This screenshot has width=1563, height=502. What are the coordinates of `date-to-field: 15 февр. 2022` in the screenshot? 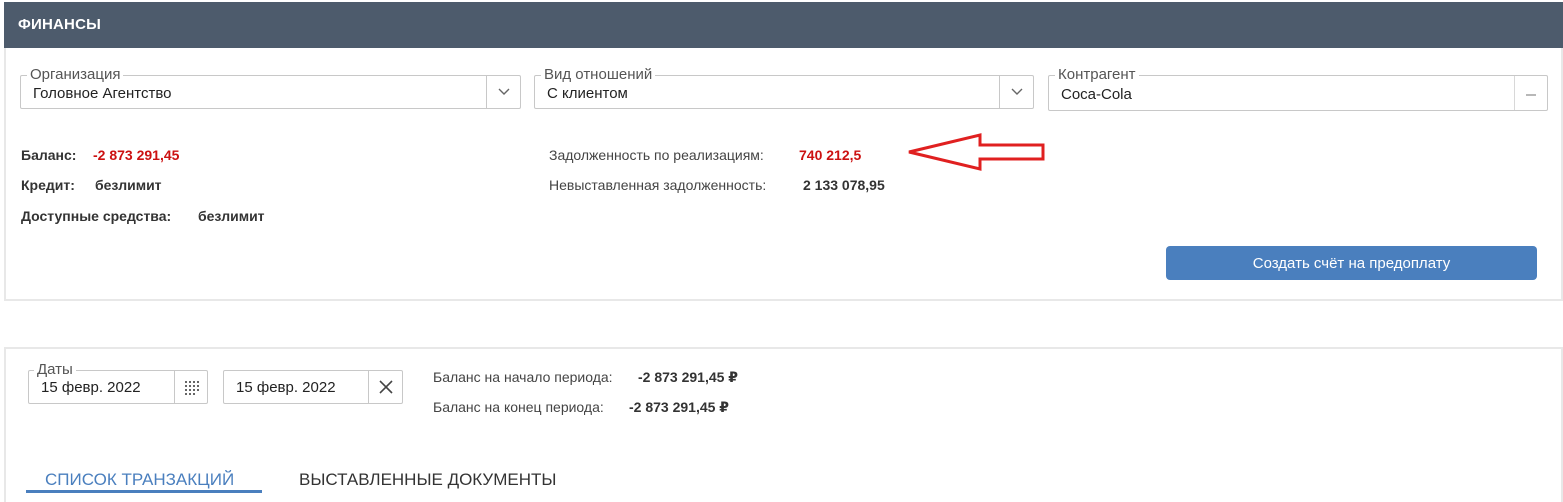 It's located at (313, 387).